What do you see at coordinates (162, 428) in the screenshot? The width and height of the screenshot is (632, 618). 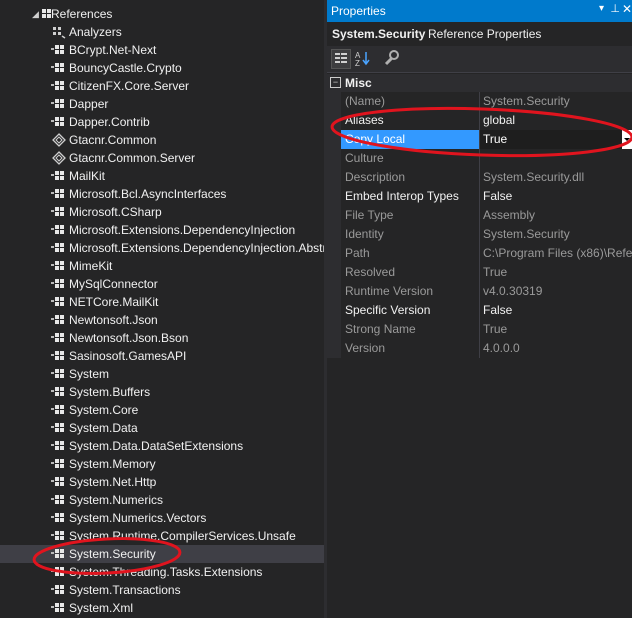 I see `tree-item: System.Data` at bounding box center [162, 428].